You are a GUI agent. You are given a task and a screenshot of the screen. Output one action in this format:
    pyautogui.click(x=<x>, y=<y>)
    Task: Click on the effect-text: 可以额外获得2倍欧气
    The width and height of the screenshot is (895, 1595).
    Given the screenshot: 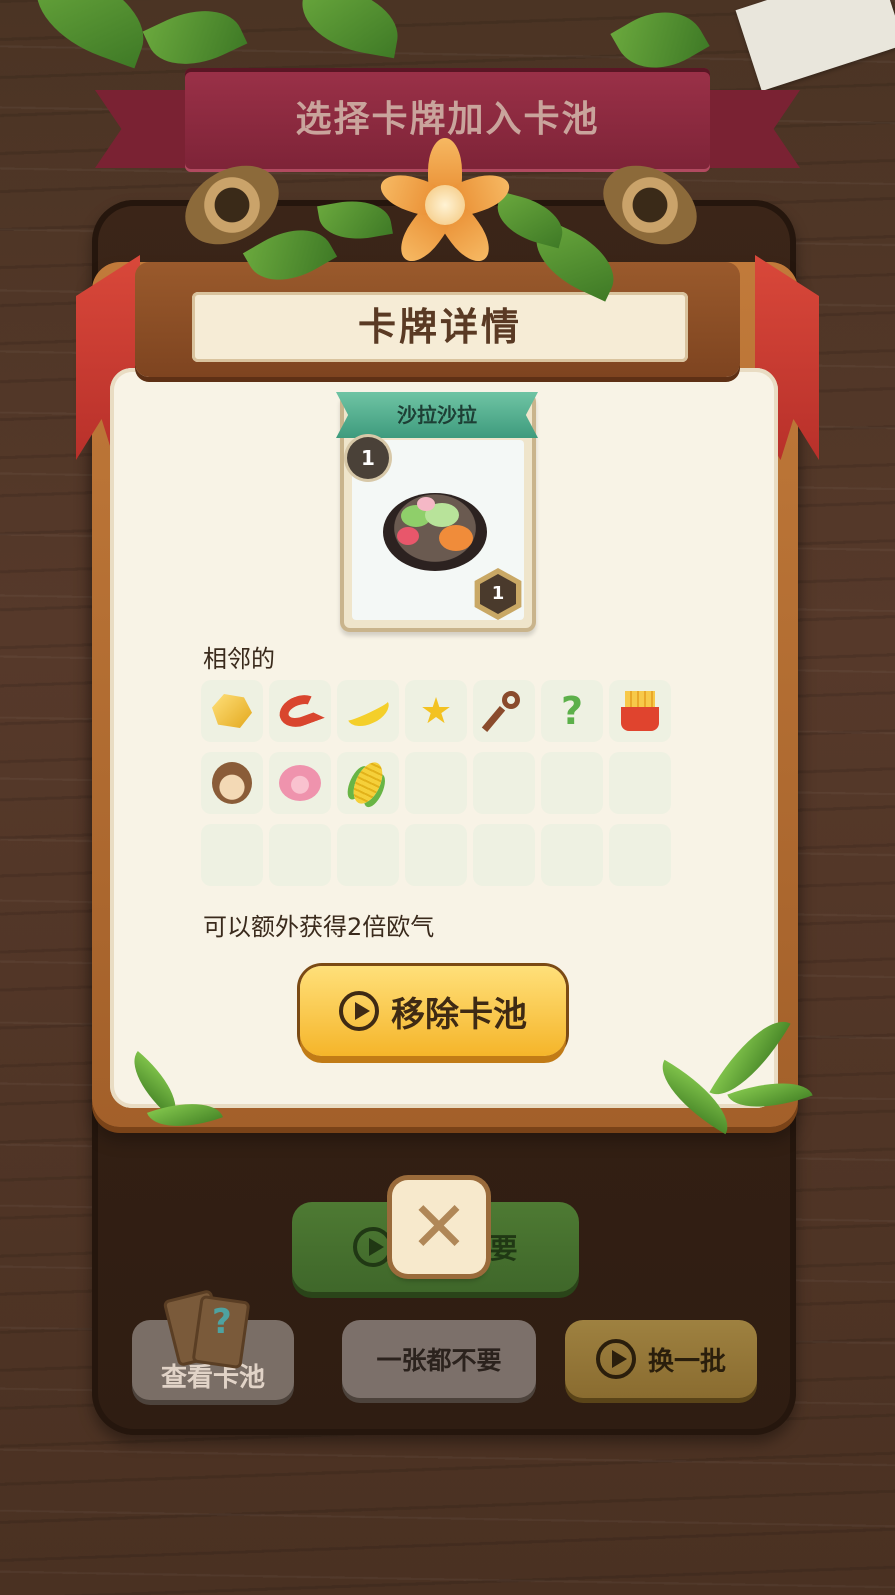 What is the action you would take?
    pyautogui.click(x=319, y=927)
    